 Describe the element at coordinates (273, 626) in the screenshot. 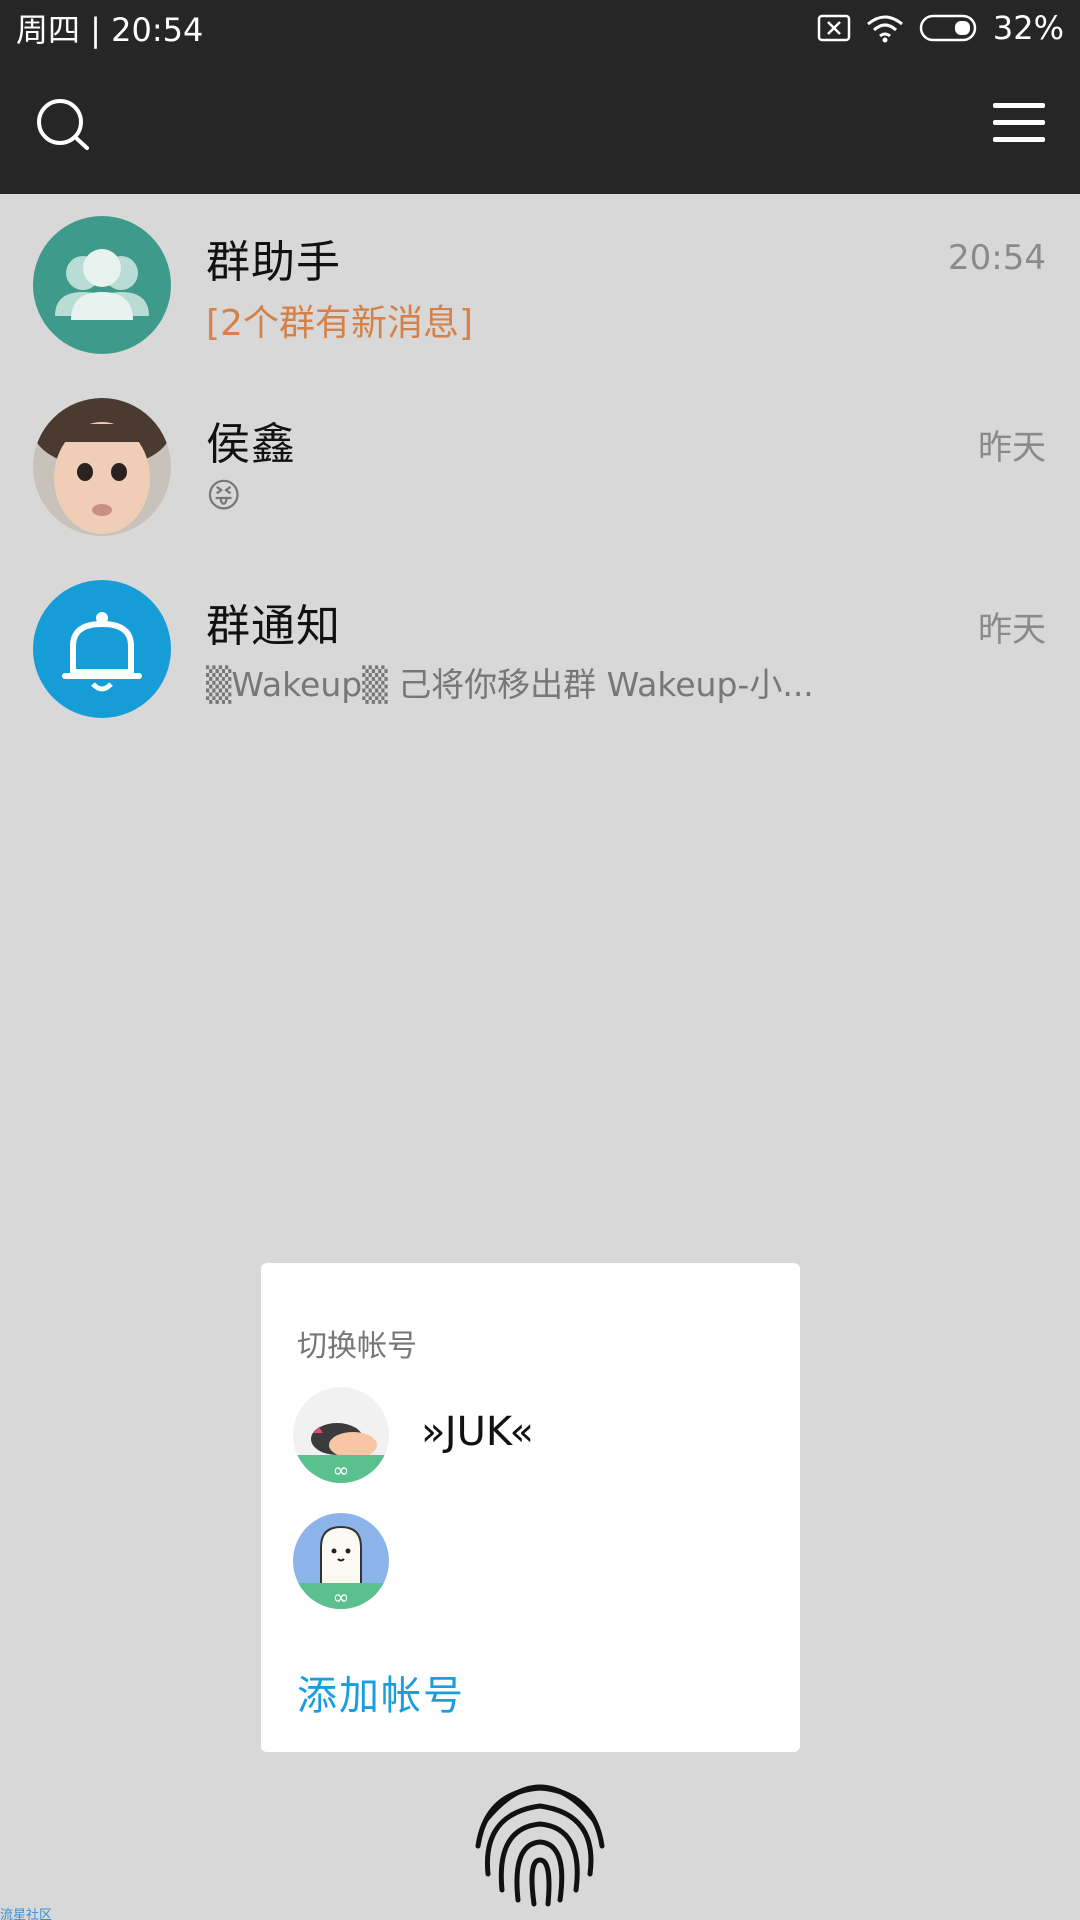

I see `chat-name: 群通知` at that location.